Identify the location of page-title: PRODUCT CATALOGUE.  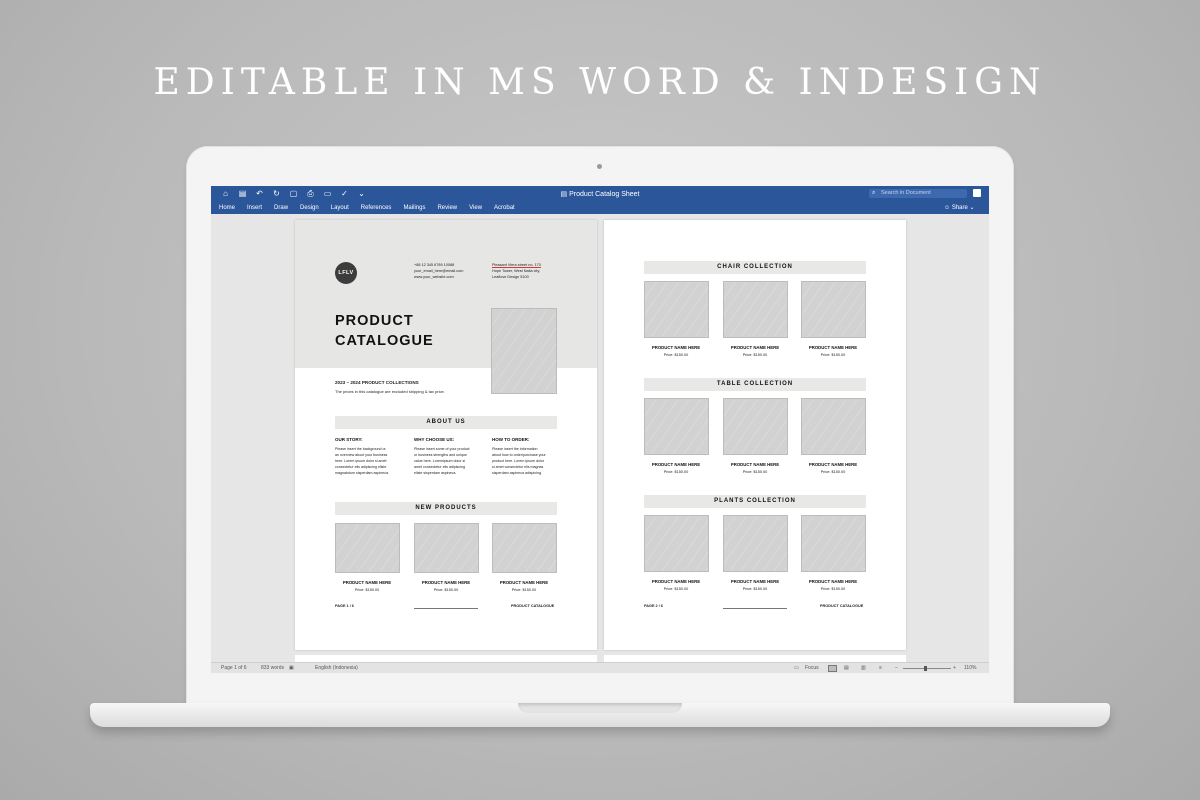
(384, 331).